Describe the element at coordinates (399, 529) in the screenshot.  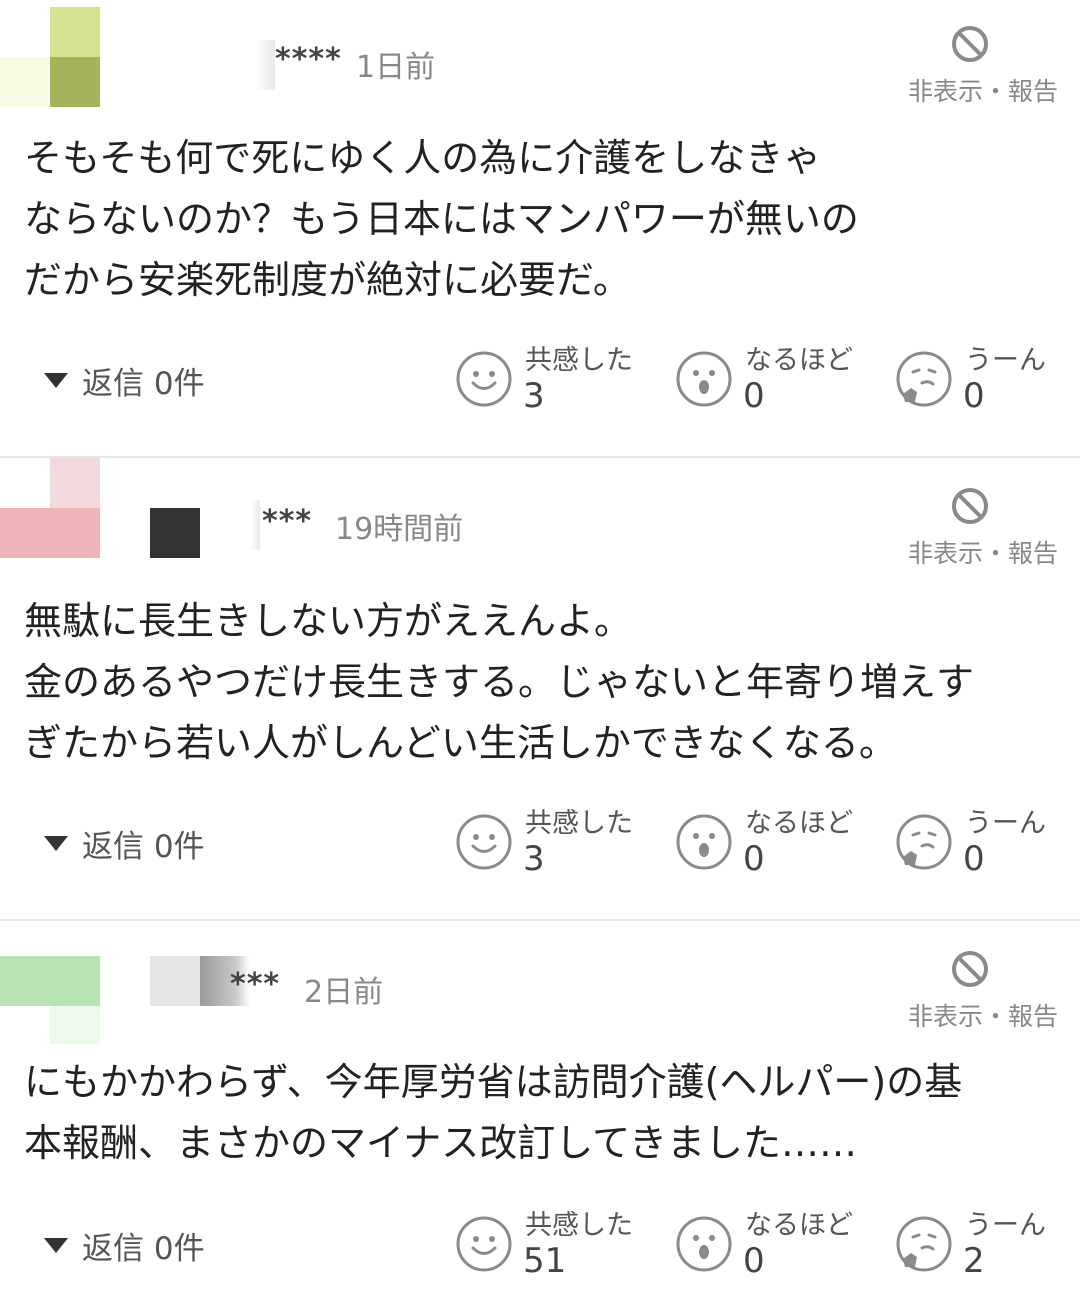
I see `timestamp: 19時間前` at that location.